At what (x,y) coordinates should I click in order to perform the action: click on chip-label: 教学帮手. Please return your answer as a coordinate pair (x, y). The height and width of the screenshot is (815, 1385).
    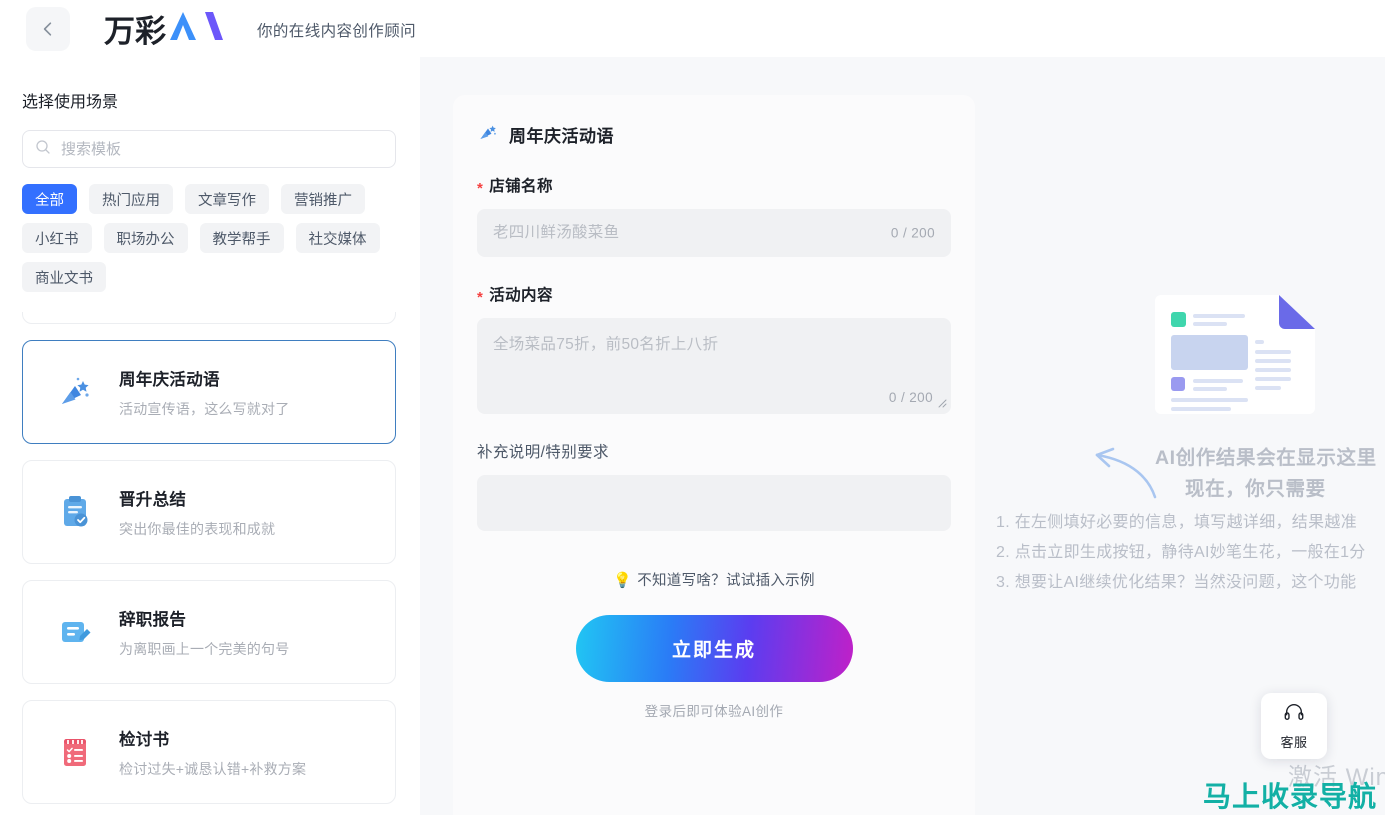
    Looking at the image, I should click on (241, 239).